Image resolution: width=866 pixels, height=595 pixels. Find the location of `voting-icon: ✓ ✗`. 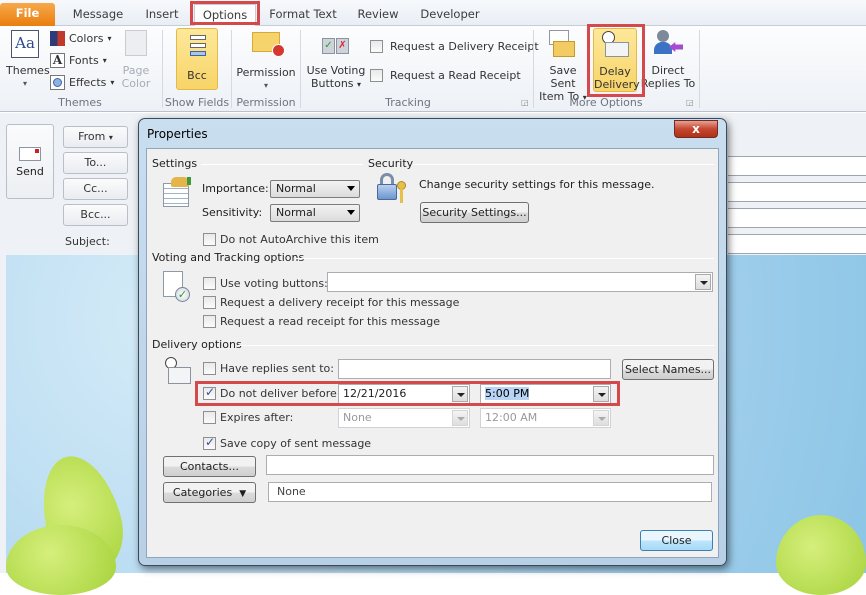

voting-icon: ✓ ✗ is located at coordinates (336, 44).